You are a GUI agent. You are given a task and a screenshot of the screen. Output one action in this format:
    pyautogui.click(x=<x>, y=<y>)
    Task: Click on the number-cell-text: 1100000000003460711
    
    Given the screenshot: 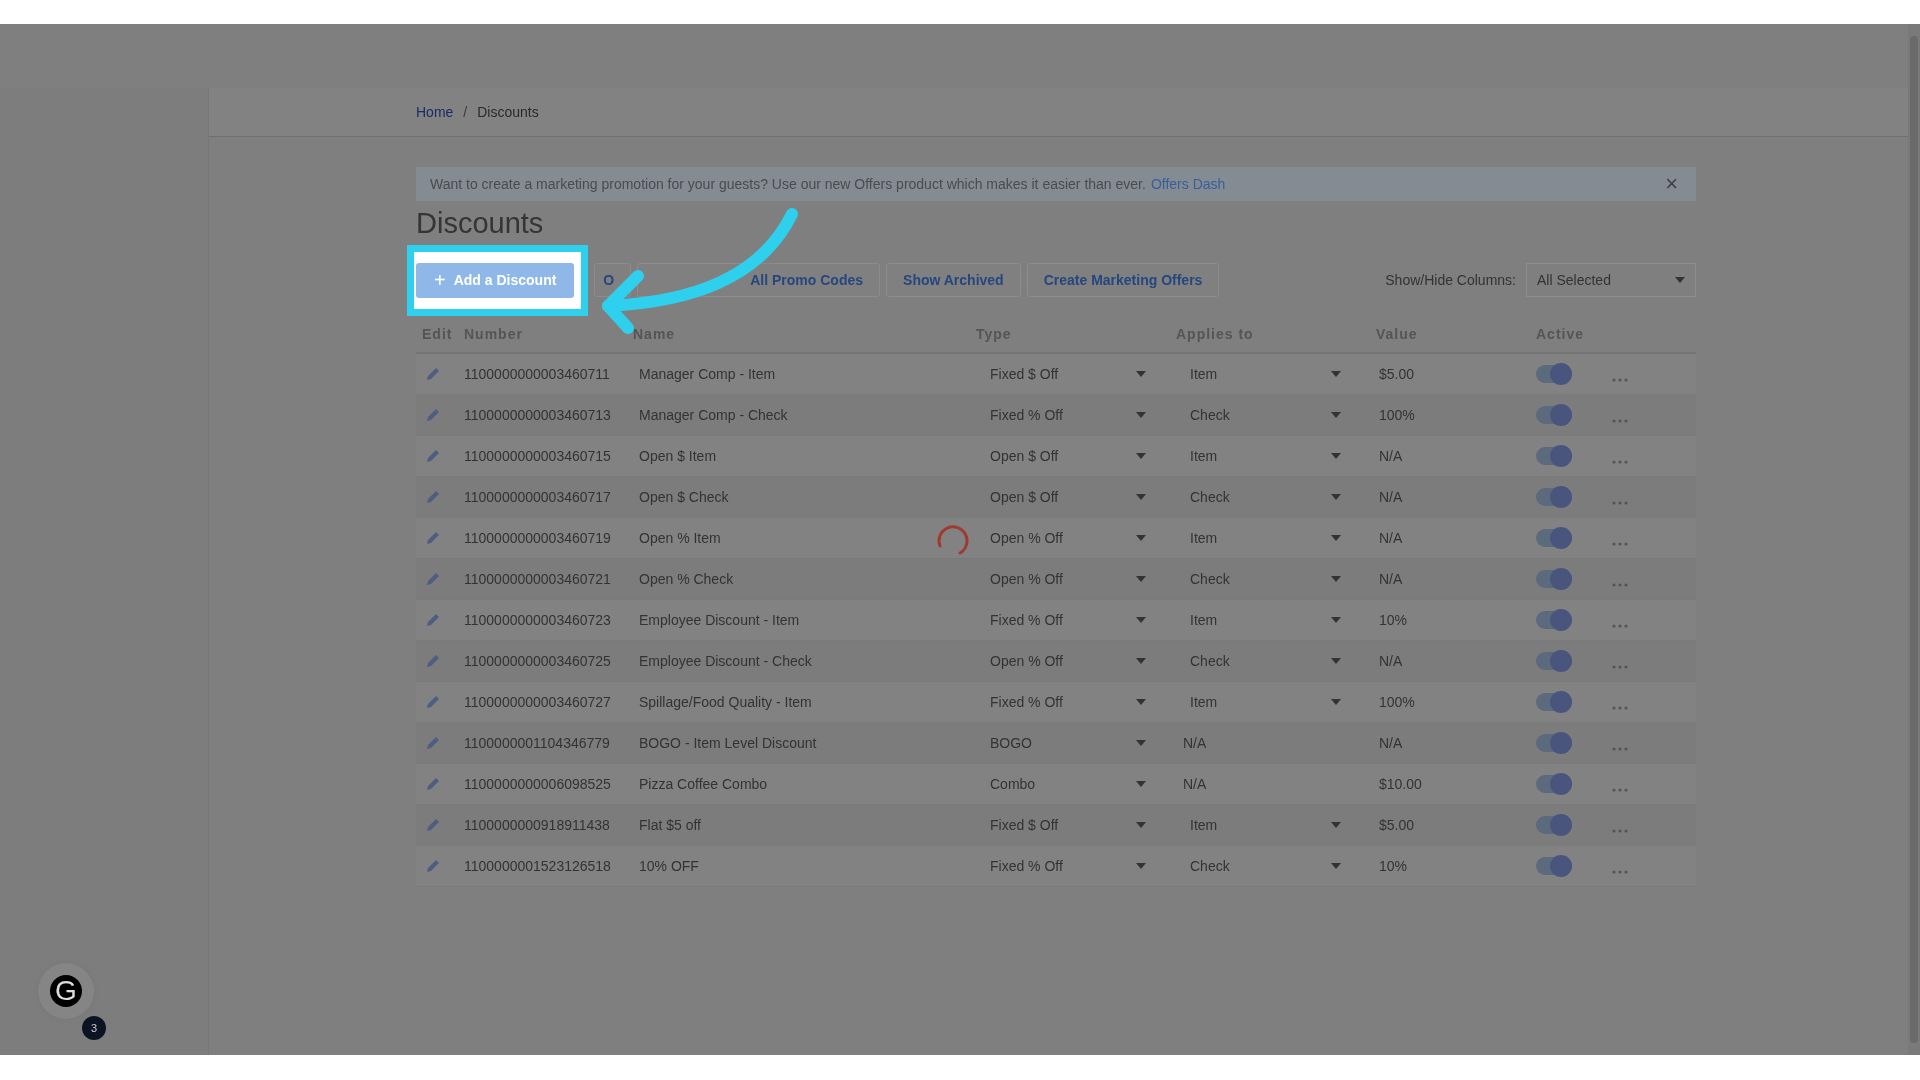 What is the action you would take?
    pyautogui.click(x=537, y=374)
    